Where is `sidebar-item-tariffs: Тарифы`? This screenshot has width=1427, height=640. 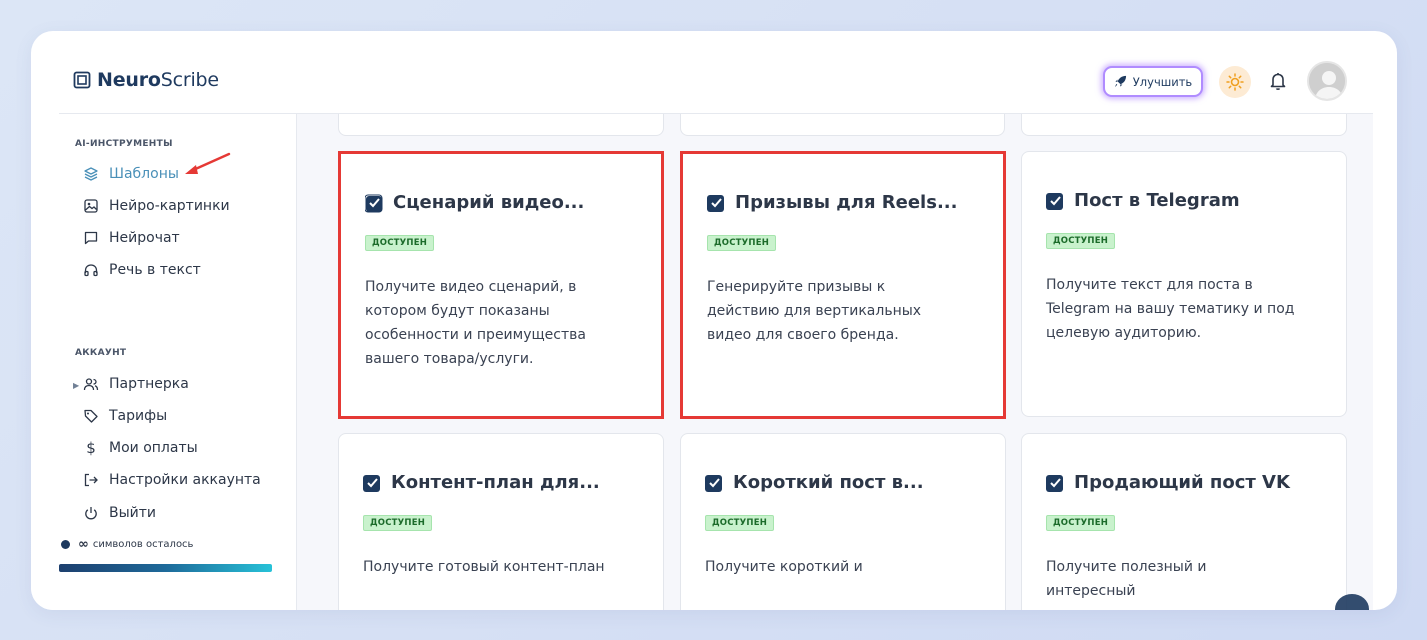
sidebar-item-tariffs: Тарифы is located at coordinates (125, 416).